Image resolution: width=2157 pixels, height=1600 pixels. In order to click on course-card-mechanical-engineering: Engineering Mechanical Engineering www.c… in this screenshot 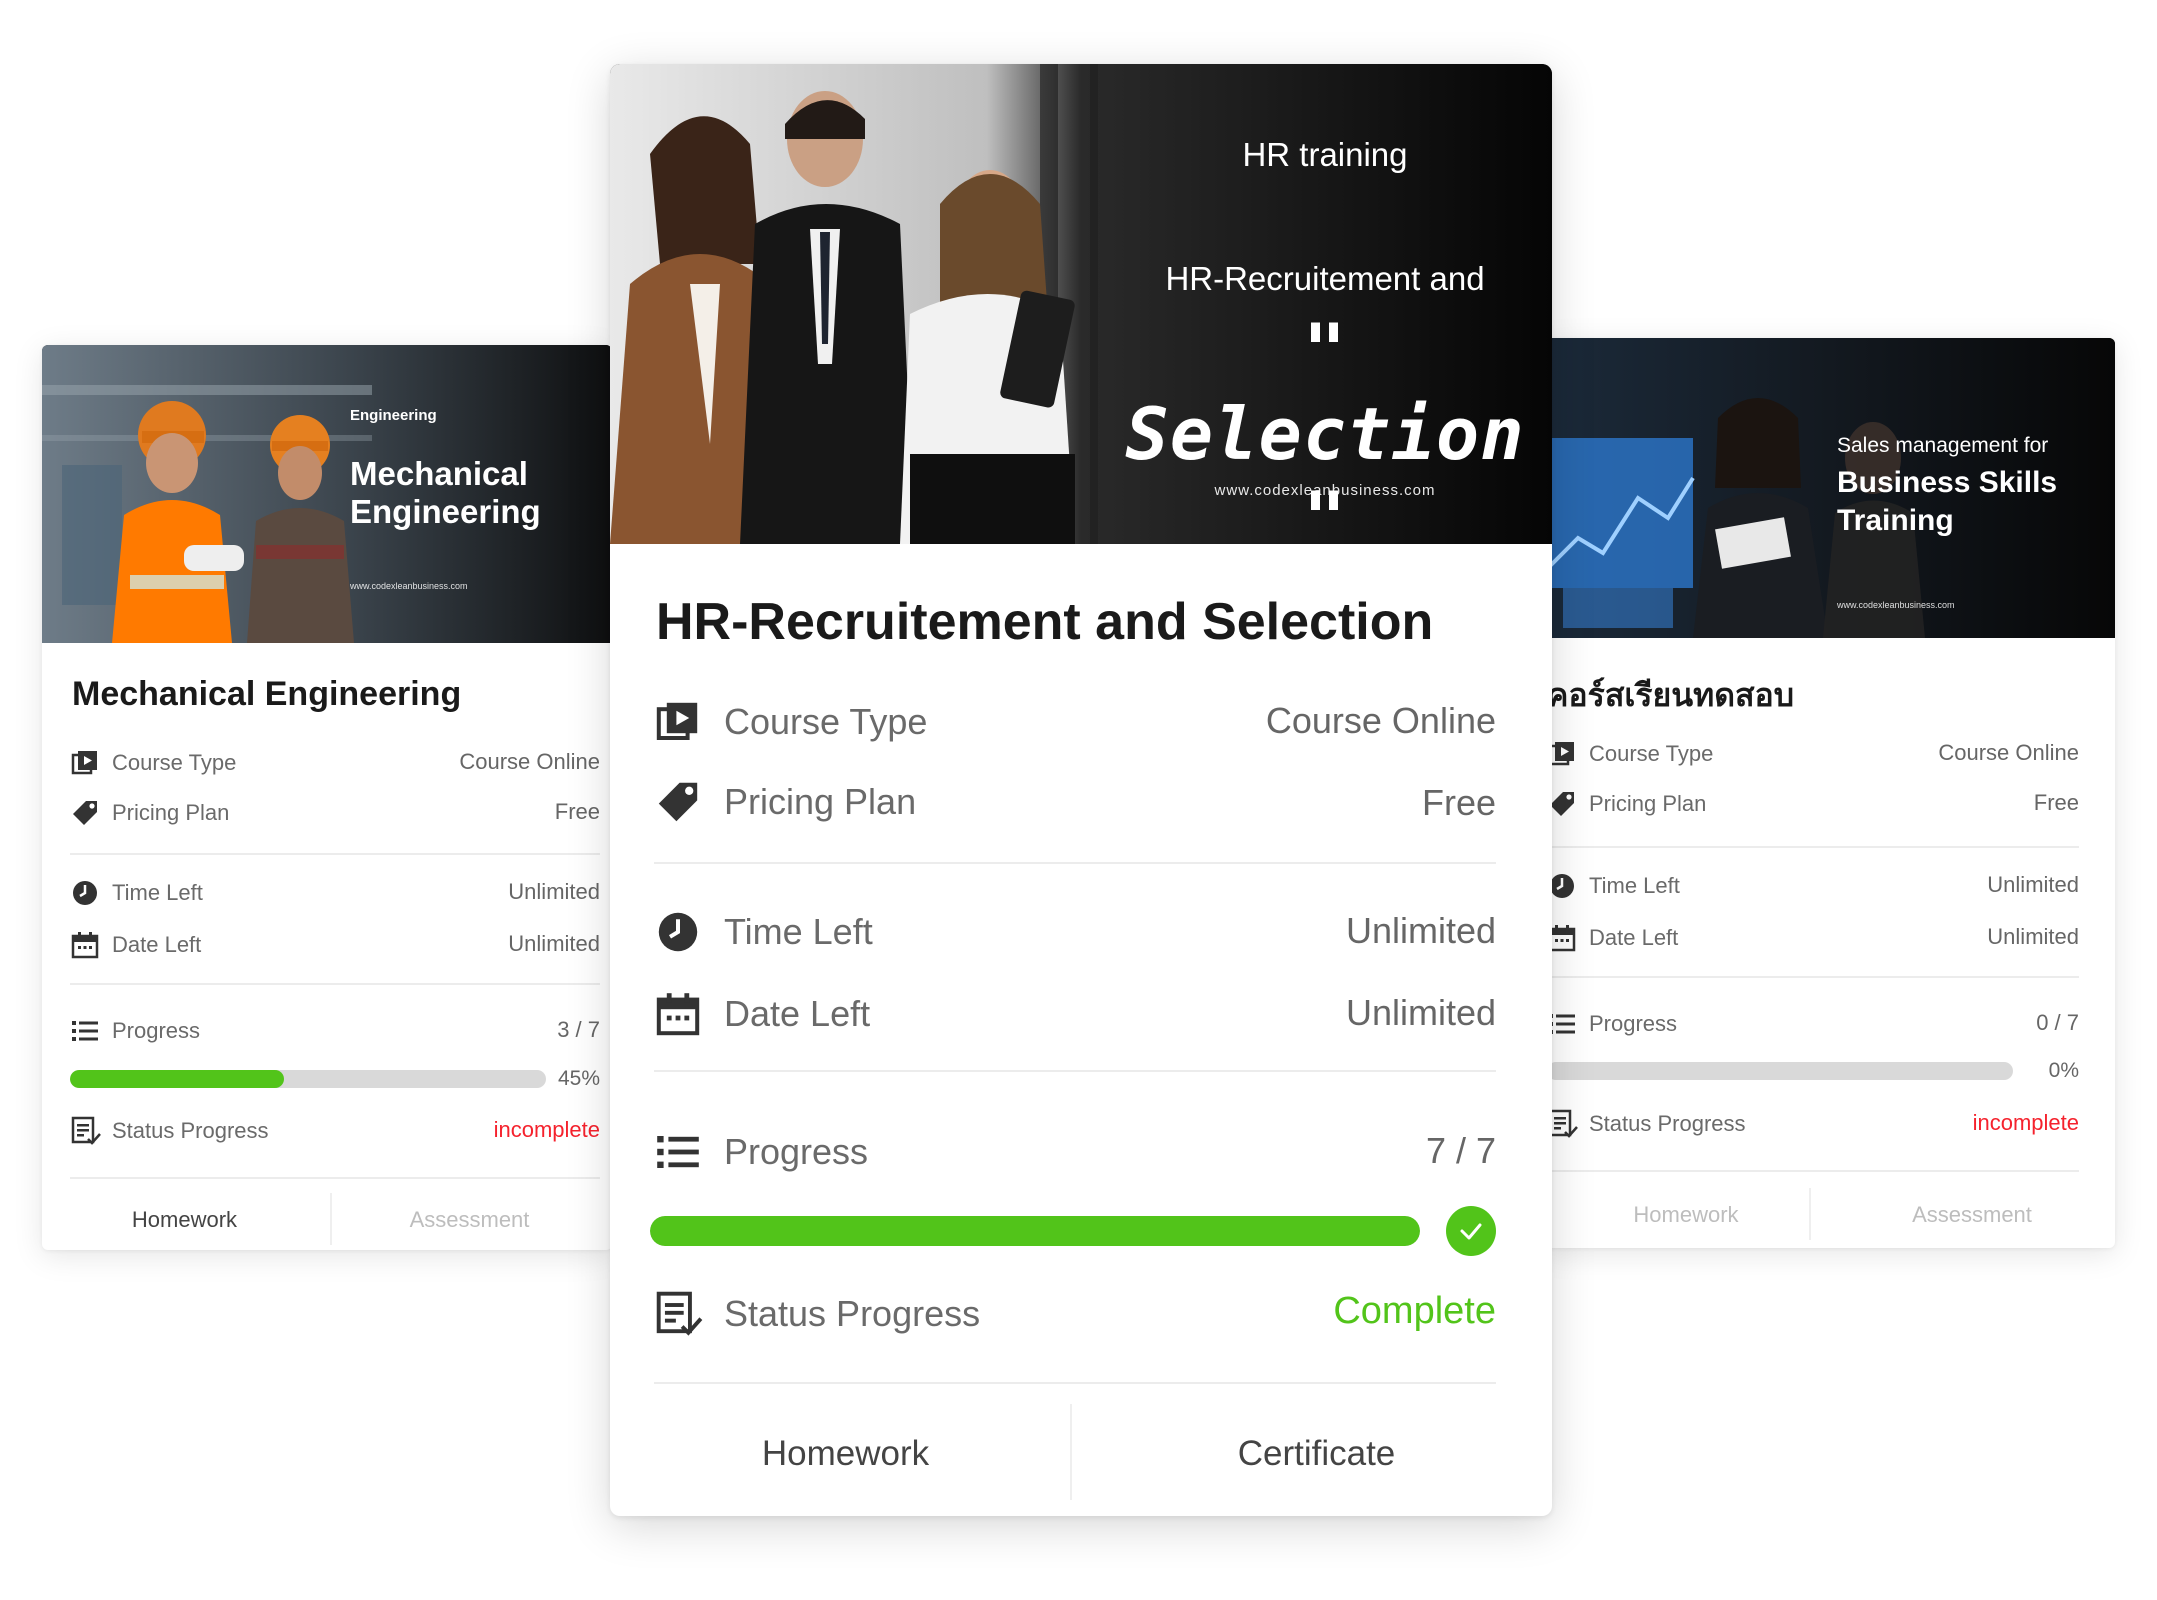, I will do `click(327, 797)`.